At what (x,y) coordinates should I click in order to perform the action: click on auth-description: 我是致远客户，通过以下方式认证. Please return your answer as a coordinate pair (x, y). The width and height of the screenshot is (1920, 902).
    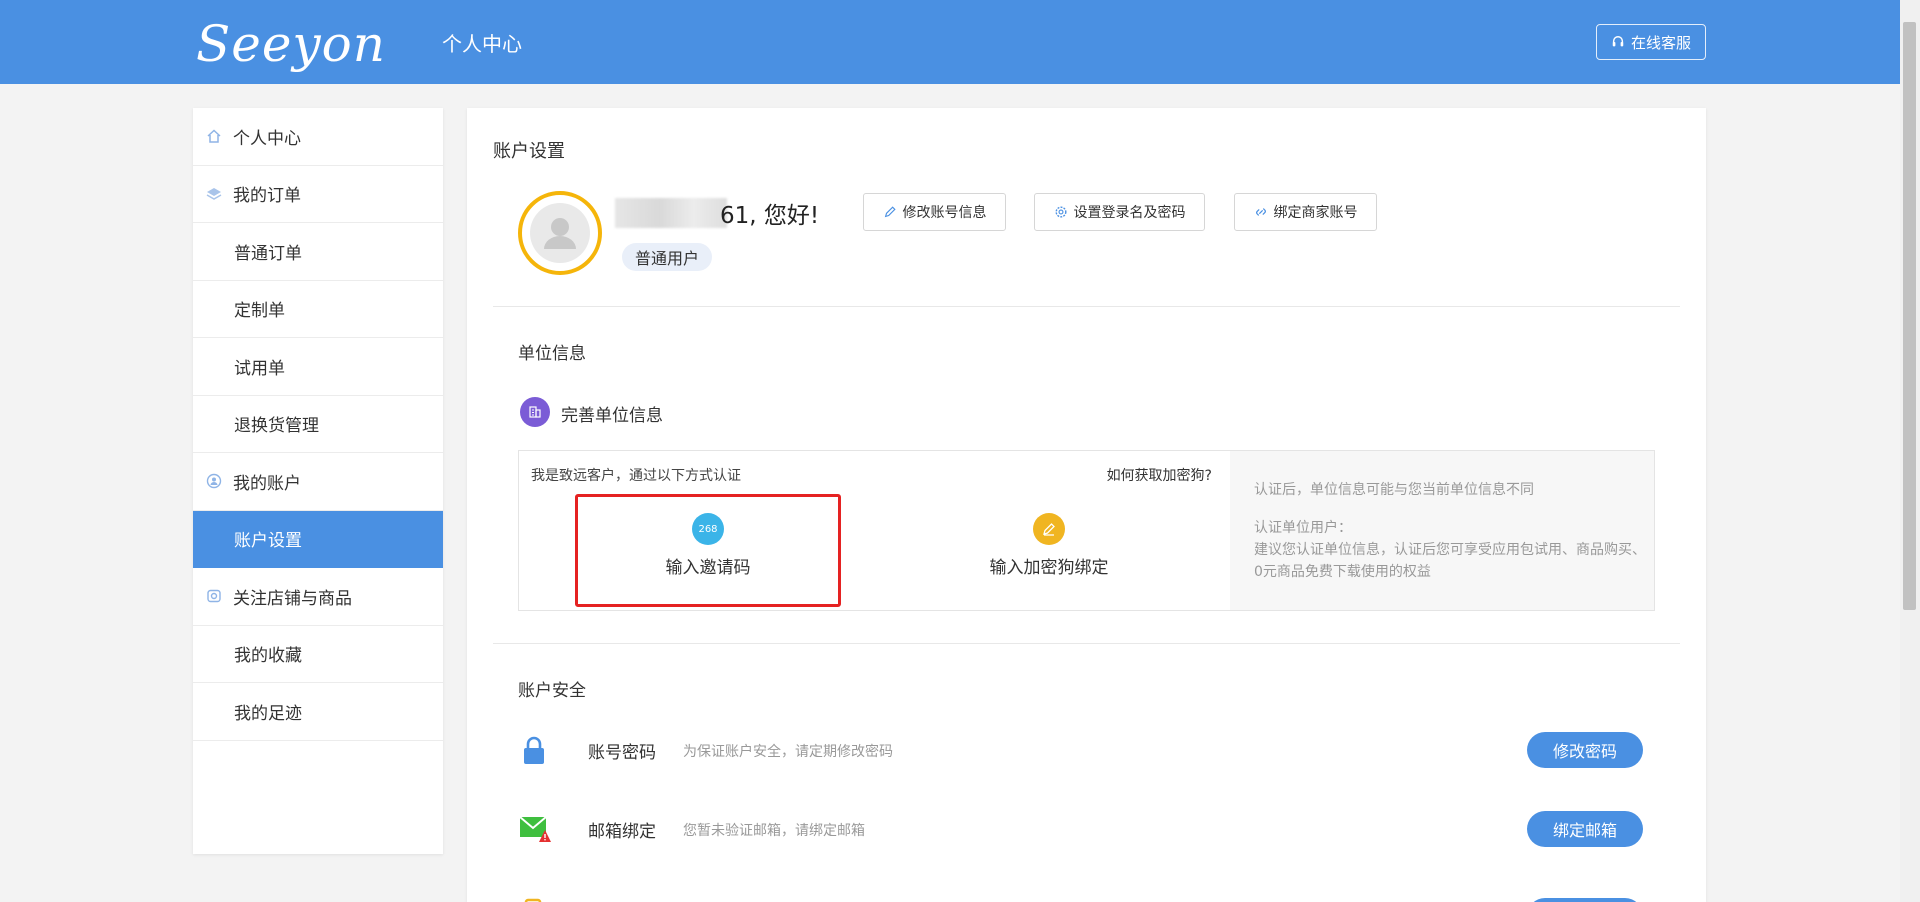
    Looking at the image, I should click on (636, 476).